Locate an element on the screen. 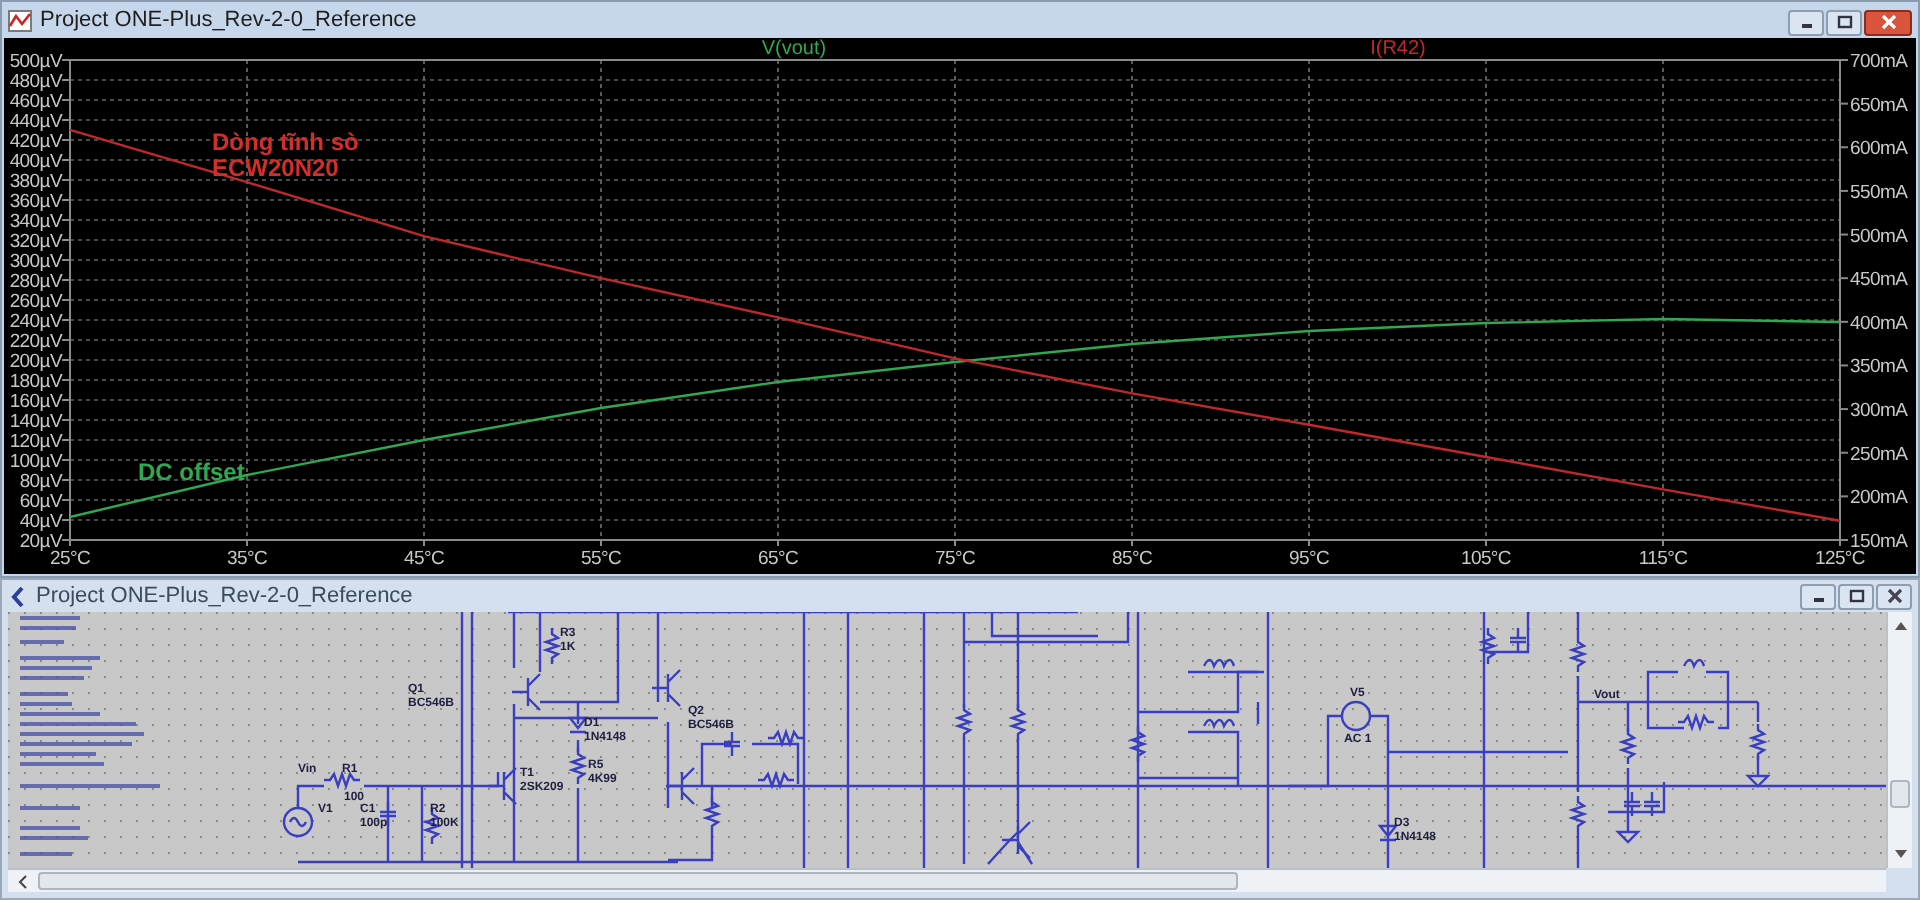 The width and height of the screenshot is (1920, 900). axis-tick-label: 80µV is located at coordinates (40, 482).